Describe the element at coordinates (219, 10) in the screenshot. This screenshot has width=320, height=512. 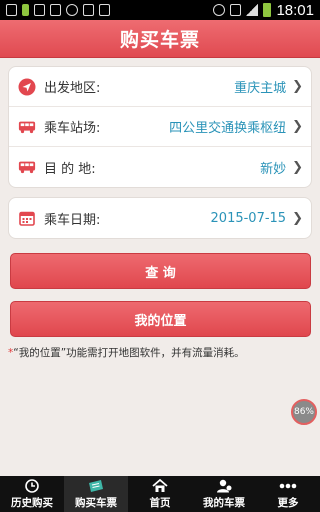
I see `alarm-icon` at that location.